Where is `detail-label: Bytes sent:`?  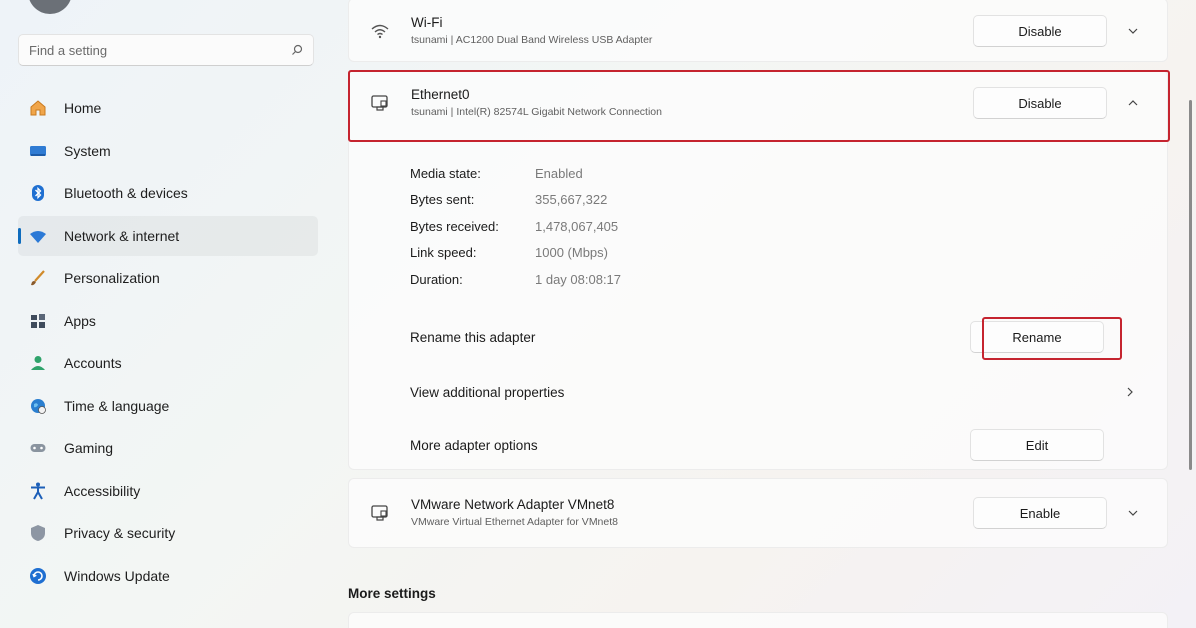
detail-label: Bytes sent: is located at coordinates (442, 200).